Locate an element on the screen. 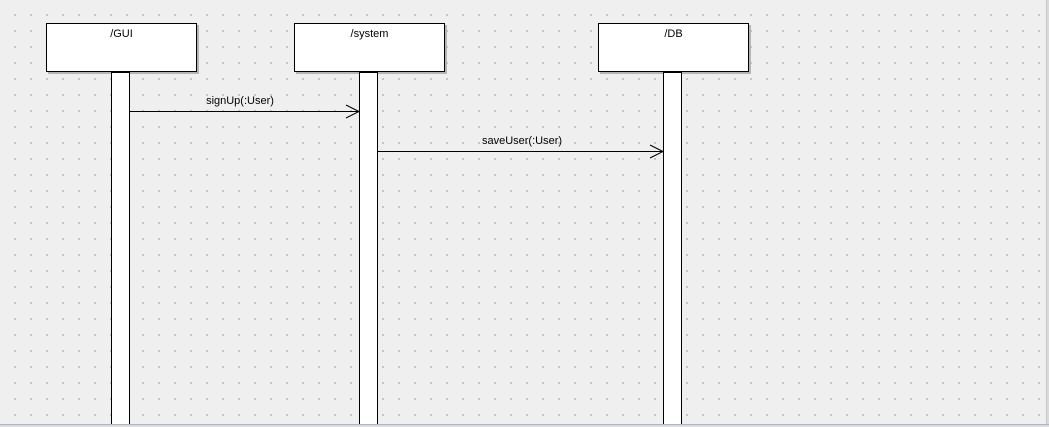 The width and height of the screenshot is (1049, 427). message-saveuser-label: saveUser(:User) is located at coordinates (522, 141).